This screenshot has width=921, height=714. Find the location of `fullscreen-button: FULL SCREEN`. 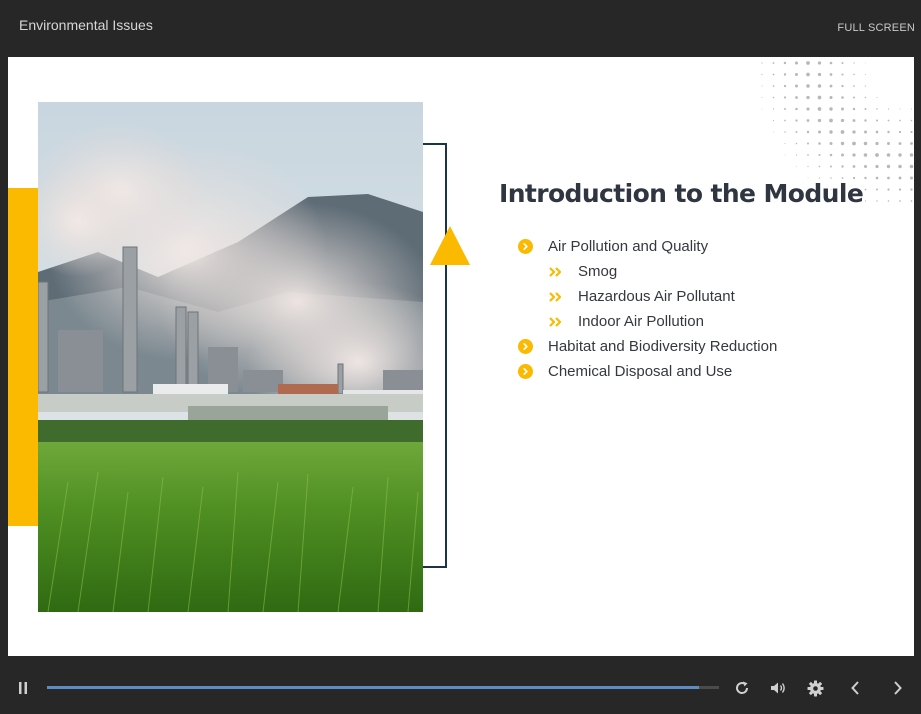

fullscreen-button: FULL SCREEN is located at coordinates (876, 28).